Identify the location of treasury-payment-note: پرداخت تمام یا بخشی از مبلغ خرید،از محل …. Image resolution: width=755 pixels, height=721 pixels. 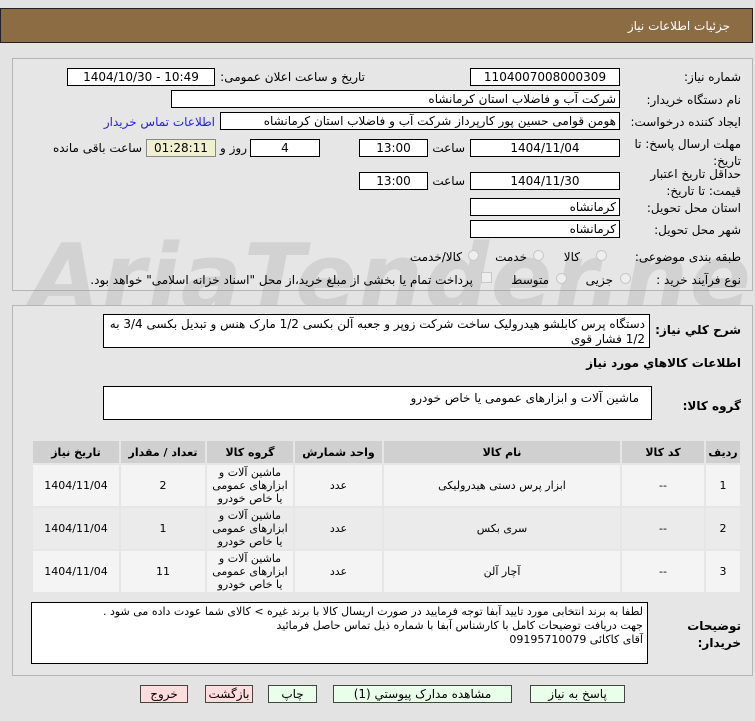
(281, 280).